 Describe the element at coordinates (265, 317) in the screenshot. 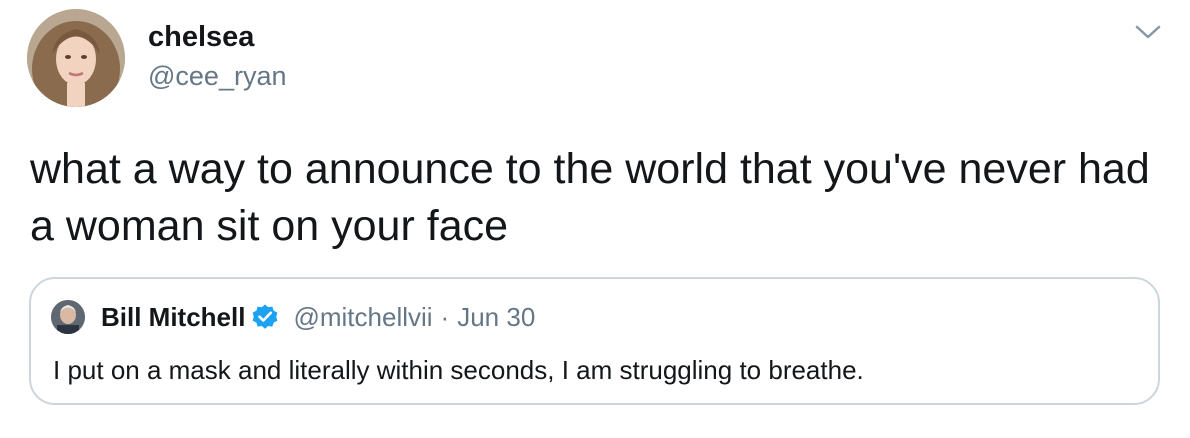

I see `verified-badge-icon` at that location.